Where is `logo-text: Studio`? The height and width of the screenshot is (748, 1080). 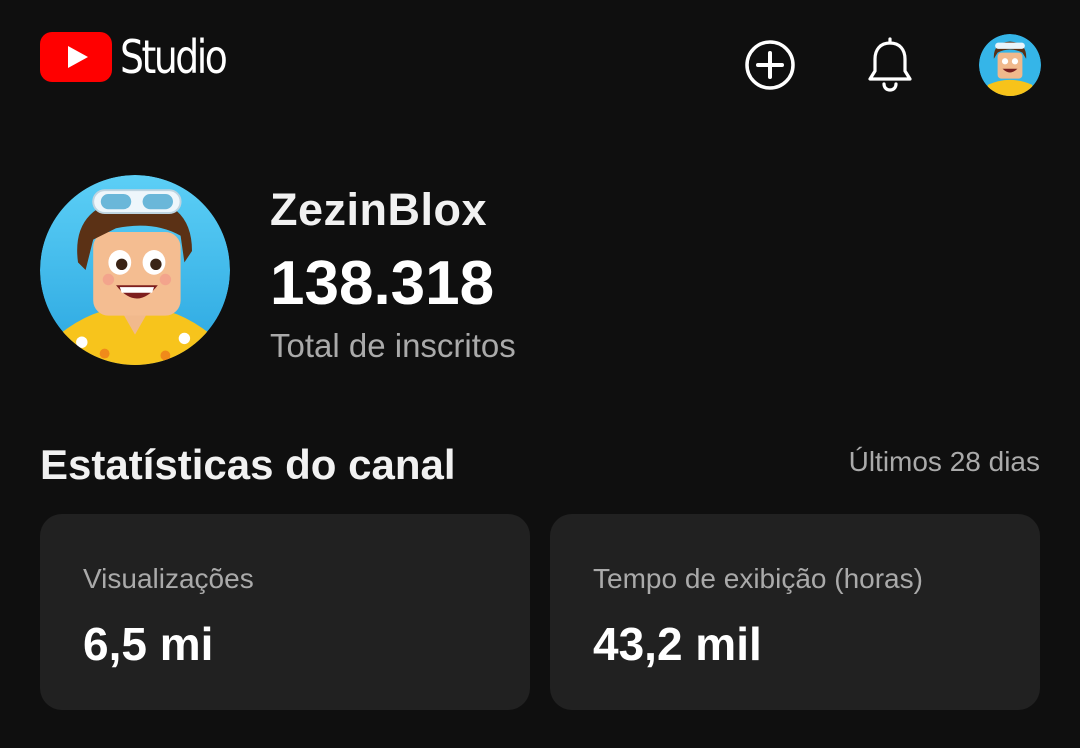 logo-text: Studio is located at coordinates (174, 57).